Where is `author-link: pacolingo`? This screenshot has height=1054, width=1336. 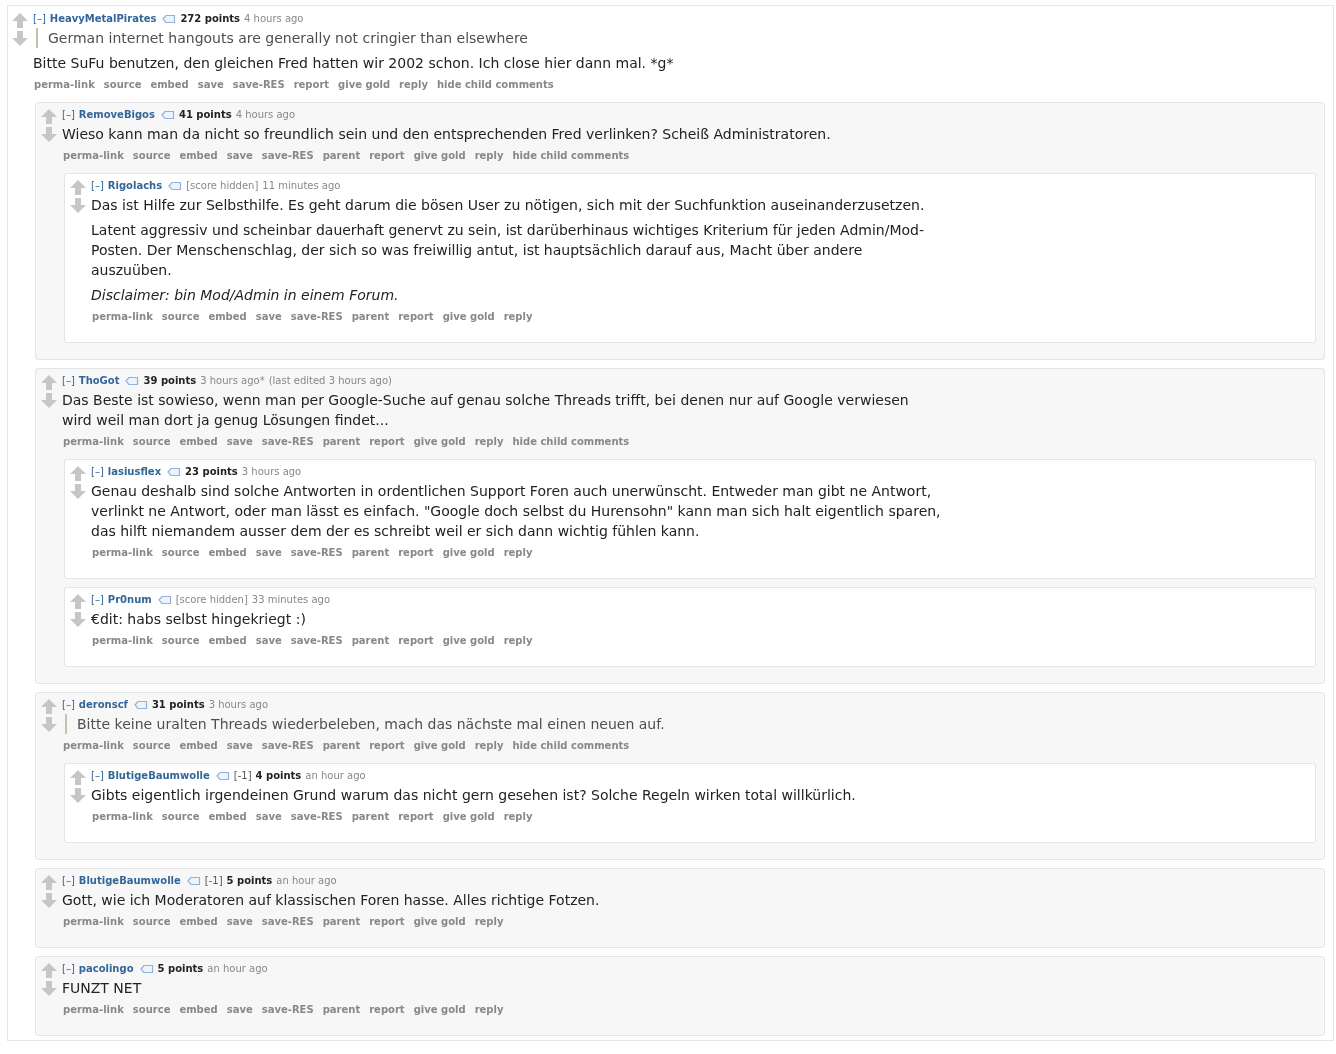 author-link: pacolingo is located at coordinates (106, 969).